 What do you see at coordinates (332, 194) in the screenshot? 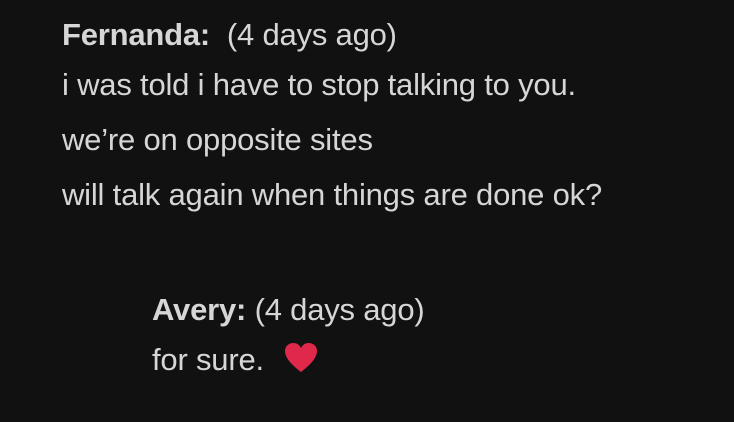
I see `comment-text-line: will talk again when things are done ok?` at bounding box center [332, 194].